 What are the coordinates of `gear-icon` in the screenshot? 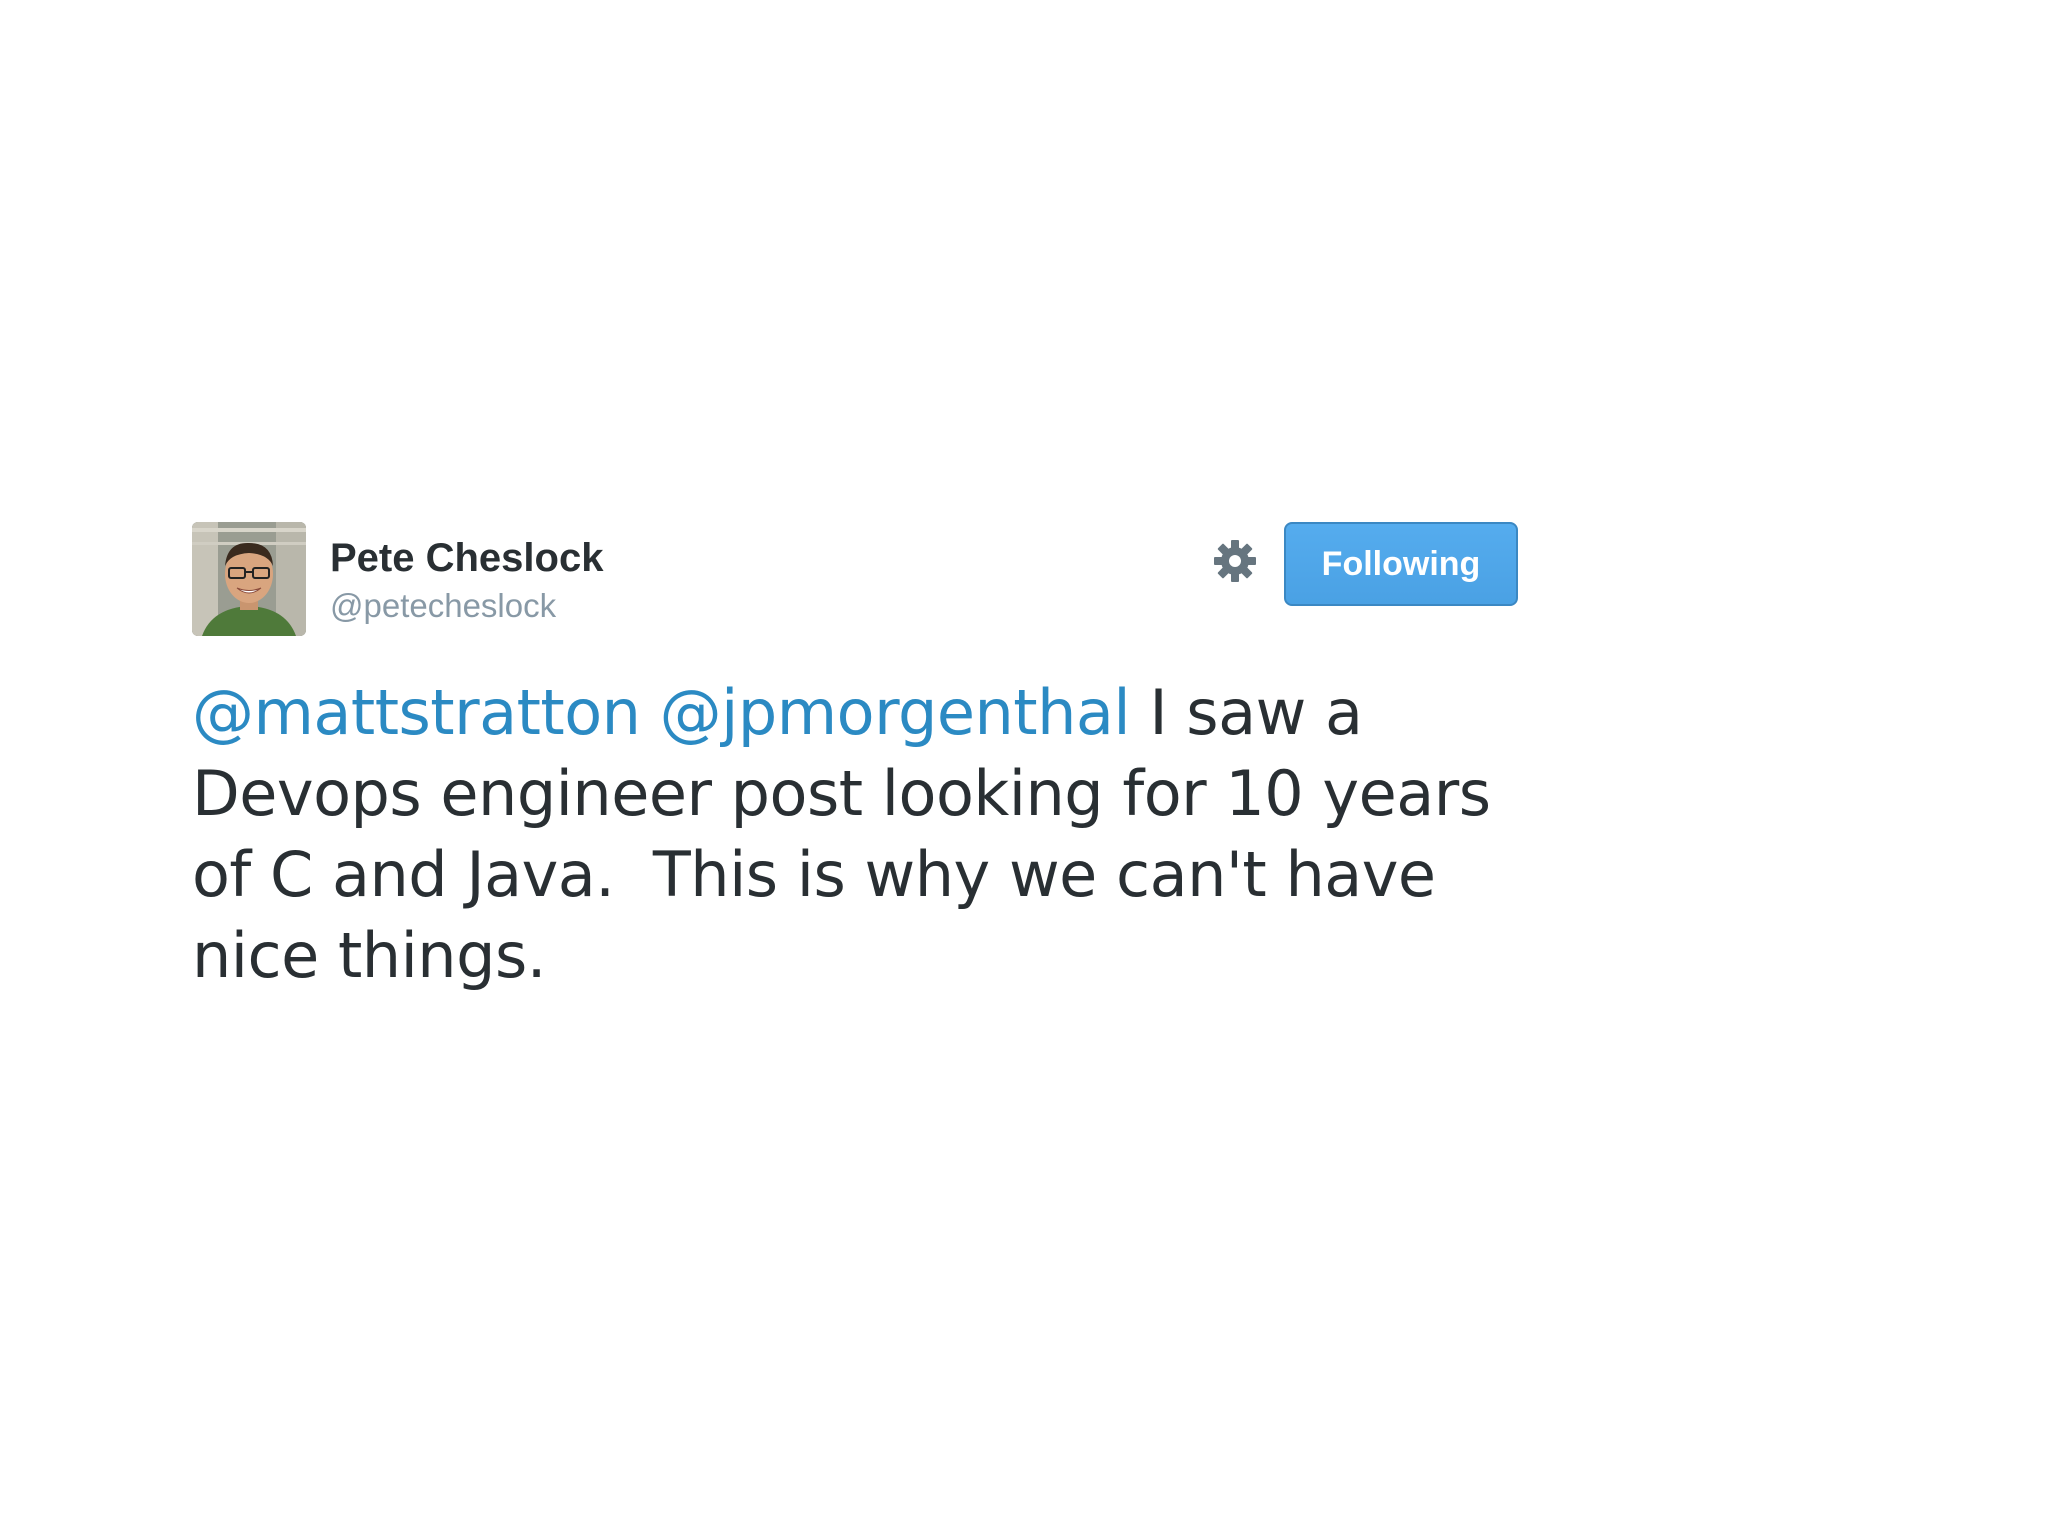 It's located at (1235, 561).